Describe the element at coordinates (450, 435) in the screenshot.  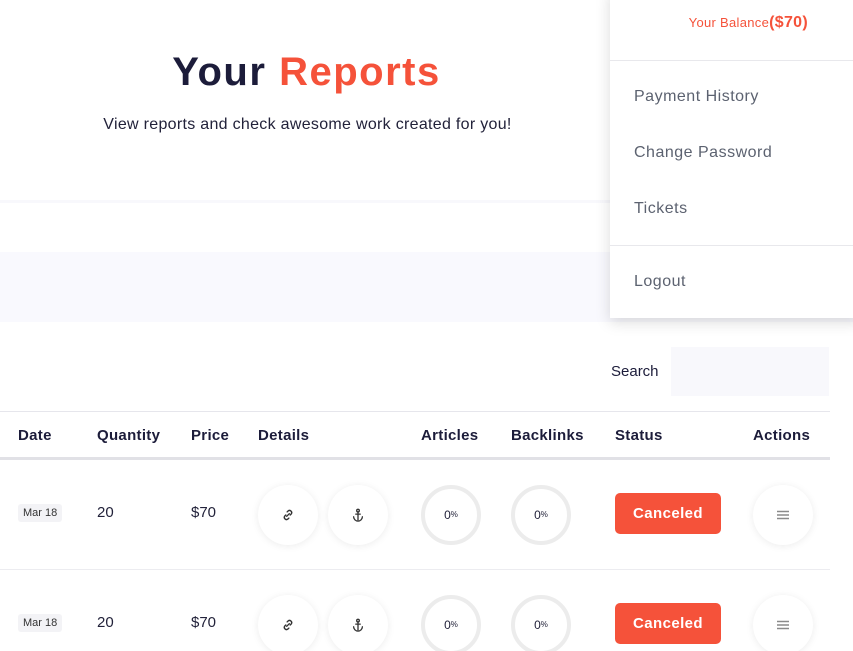
I see `header-articles: Articles` at that location.